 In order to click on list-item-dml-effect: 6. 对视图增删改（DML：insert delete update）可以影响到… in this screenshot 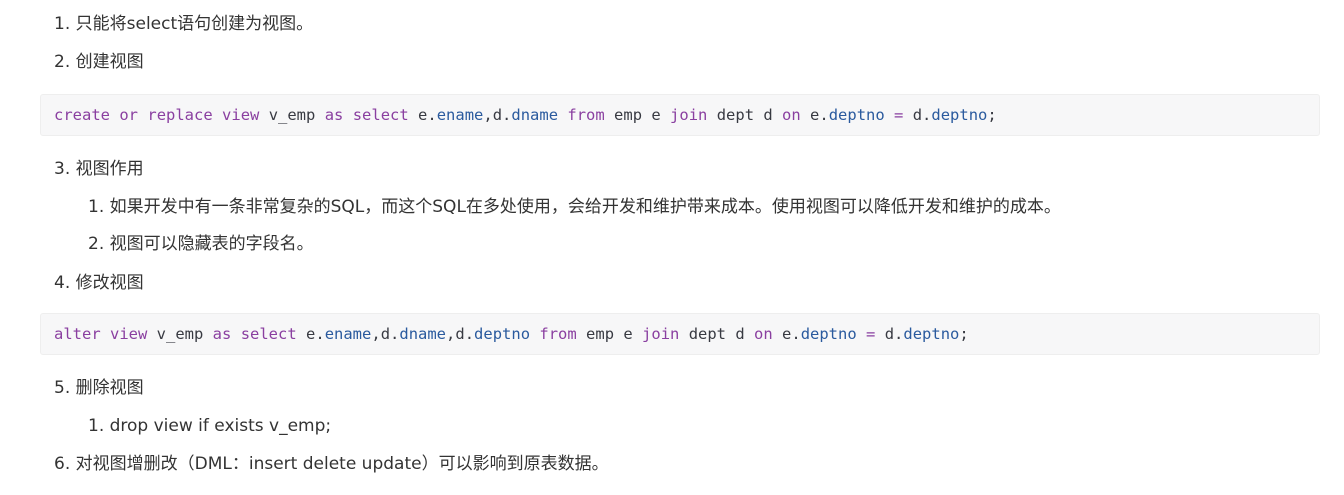, I will do `click(331, 464)`.